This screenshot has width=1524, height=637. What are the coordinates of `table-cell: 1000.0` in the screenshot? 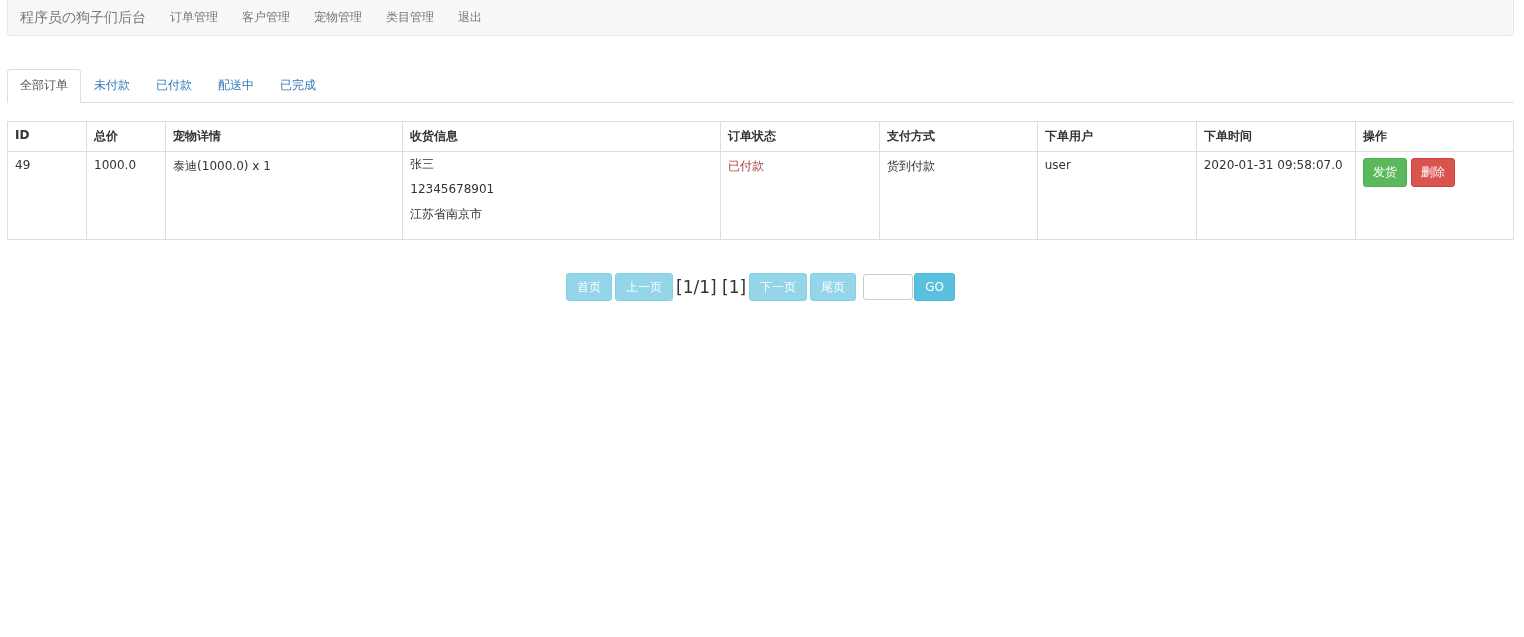 It's located at (126, 195).